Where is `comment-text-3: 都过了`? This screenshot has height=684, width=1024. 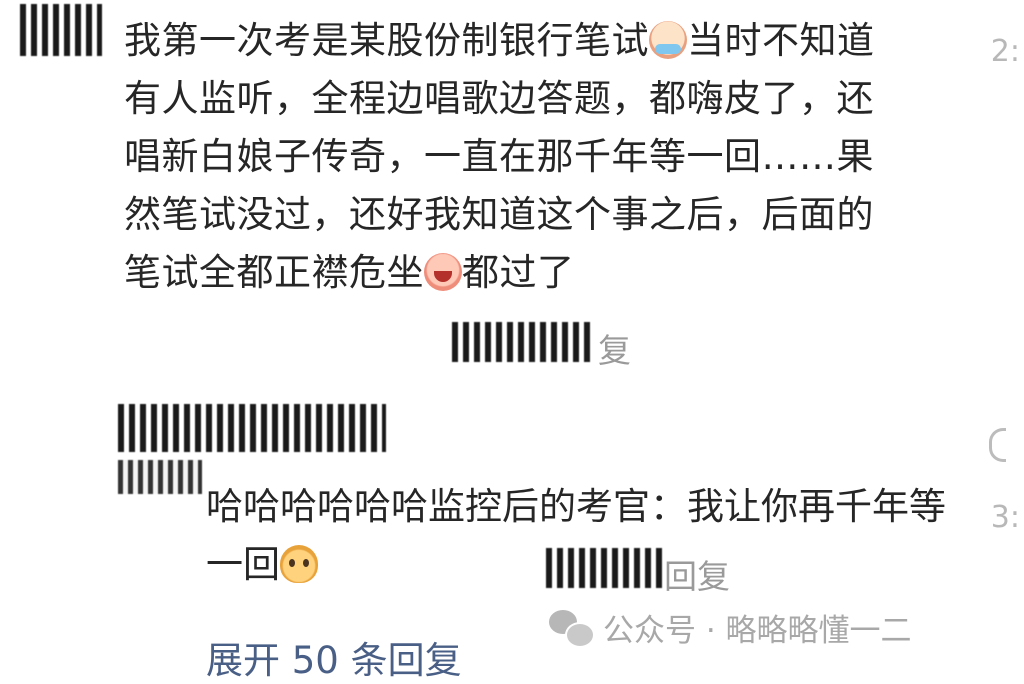
comment-text-3: 都过了 is located at coordinates (518, 272).